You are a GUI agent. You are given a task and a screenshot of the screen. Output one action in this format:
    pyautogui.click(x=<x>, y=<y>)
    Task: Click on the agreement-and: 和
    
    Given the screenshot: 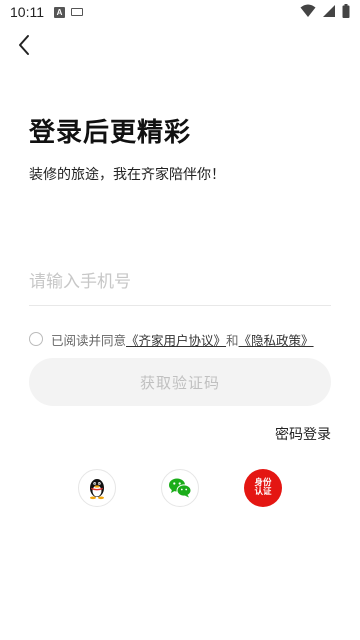 What is the action you would take?
    pyautogui.click(x=232, y=340)
    